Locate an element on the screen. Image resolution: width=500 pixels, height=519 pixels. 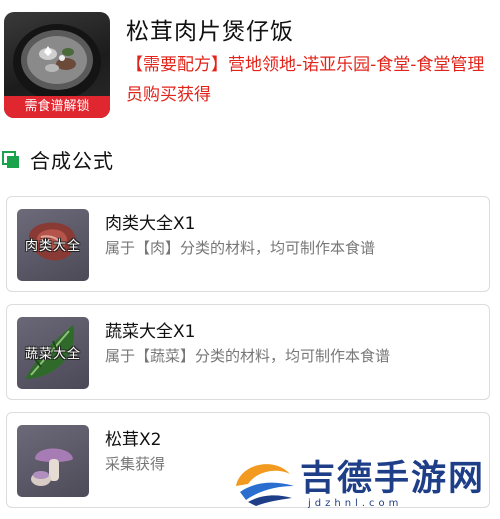
ingredient-thumbnail: 肉类大全 is located at coordinates (53, 245).